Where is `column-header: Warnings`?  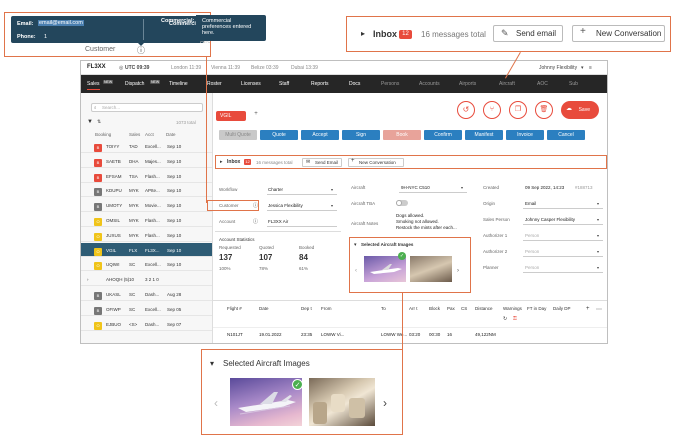 column-header: Warnings is located at coordinates (512, 308).